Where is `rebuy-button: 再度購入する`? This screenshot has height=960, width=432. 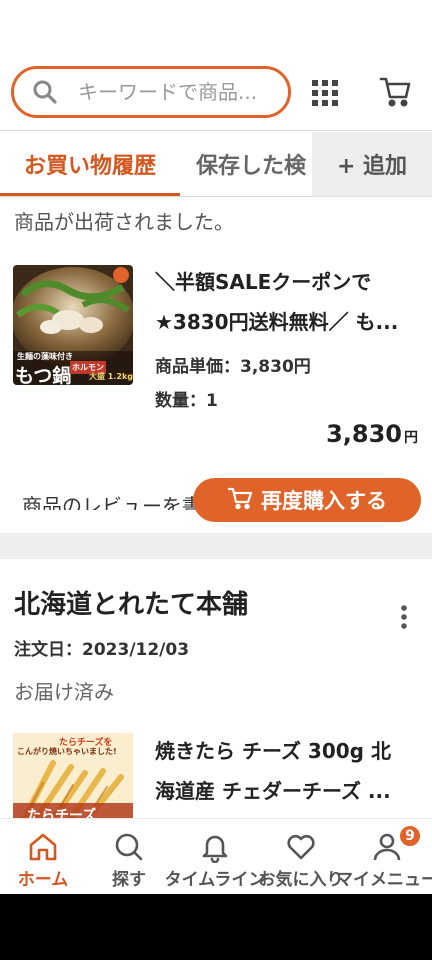
rebuy-button: 再度購入する is located at coordinates (307, 500).